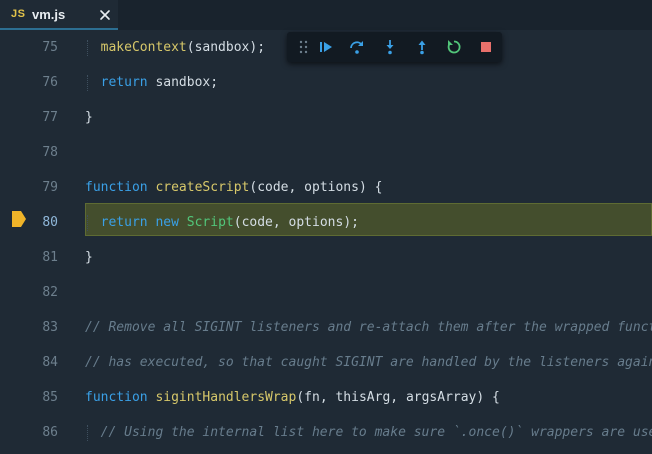  What do you see at coordinates (326, 152) in the screenshot?
I see `code-line: 78` at bounding box center [326, 152].